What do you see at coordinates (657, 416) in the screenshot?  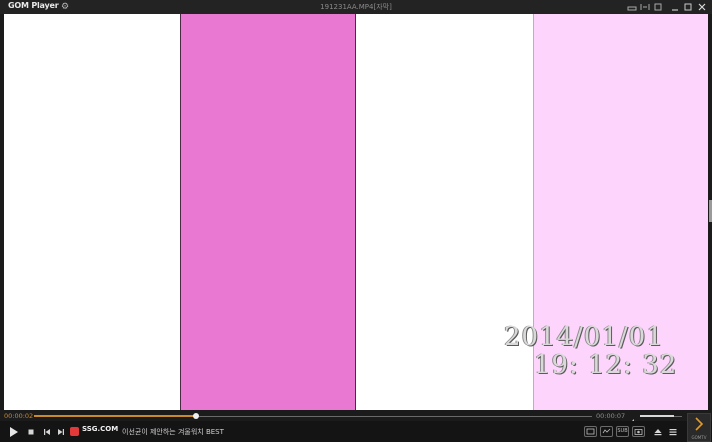 I see `volume-level` at bounding box center [657, 416].